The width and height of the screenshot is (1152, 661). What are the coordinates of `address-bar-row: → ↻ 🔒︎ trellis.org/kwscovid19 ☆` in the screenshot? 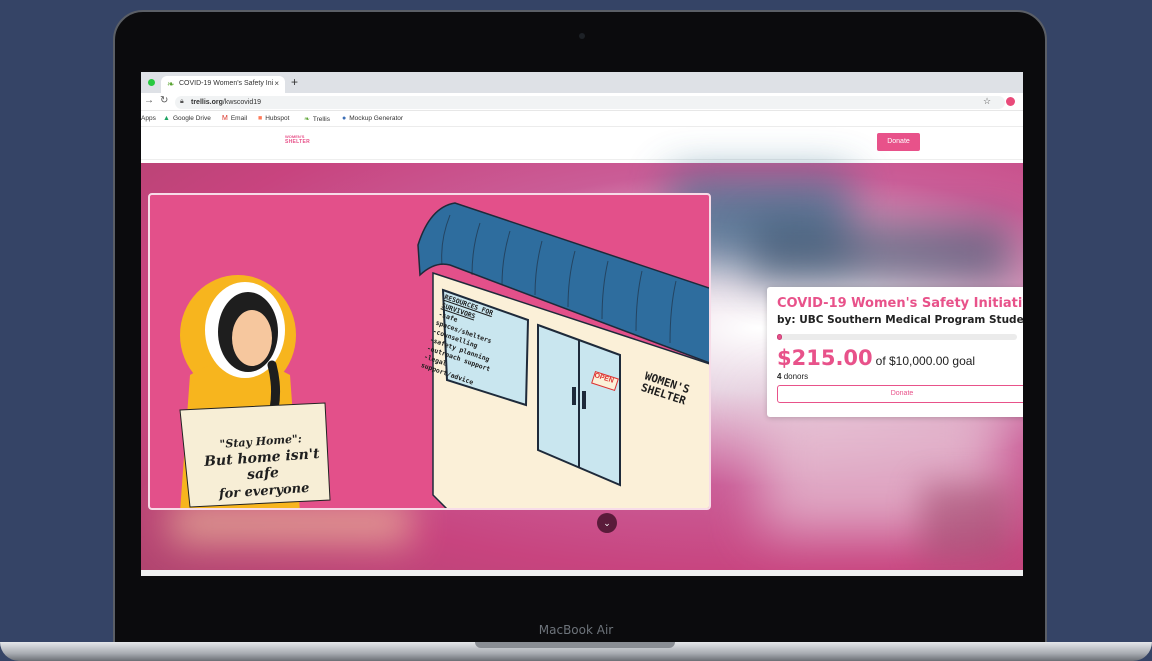 It's located at (582, 102).